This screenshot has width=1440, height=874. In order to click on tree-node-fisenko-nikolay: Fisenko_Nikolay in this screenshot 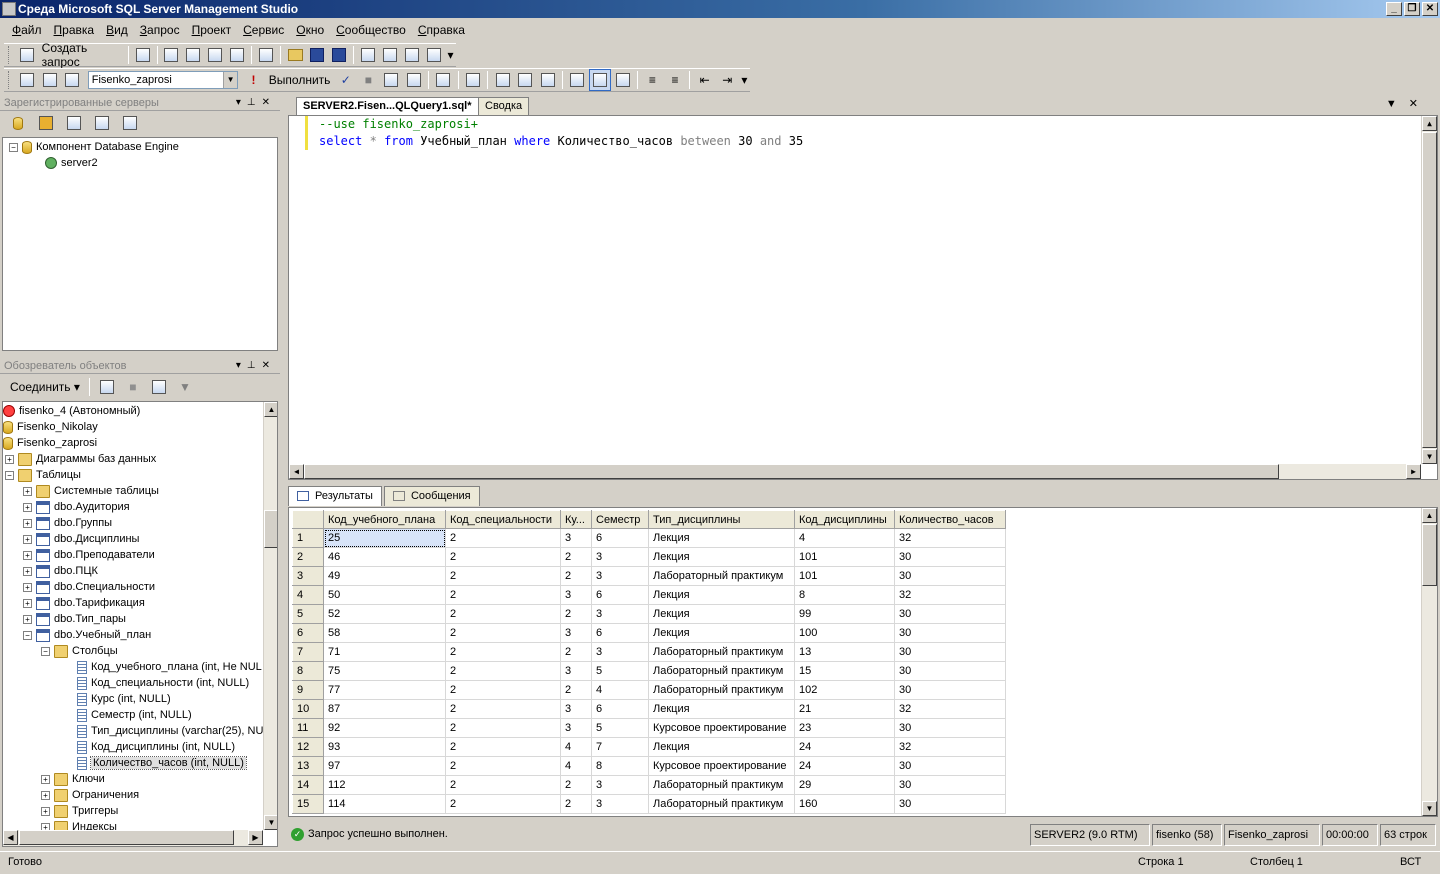, I will do `click(133, 427)`.